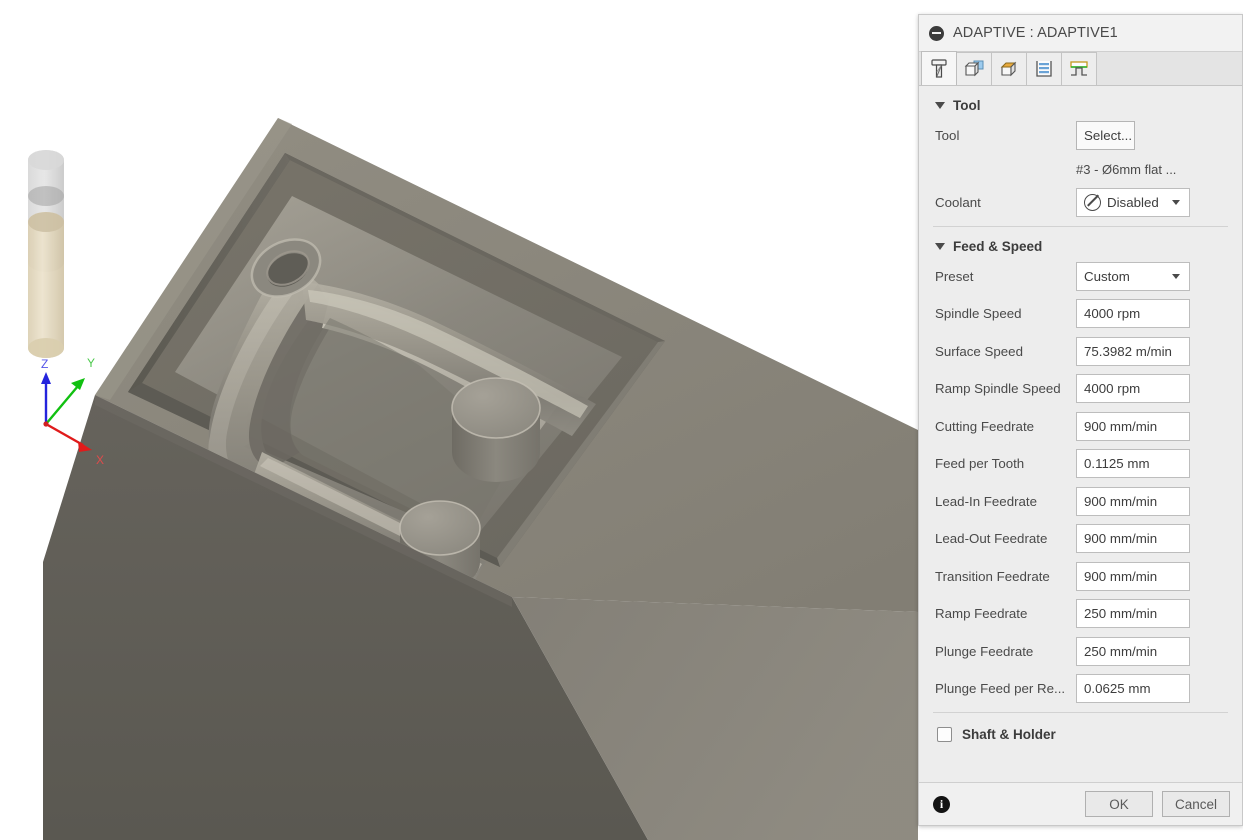  Describe the element at coordinates (1092, 202) in the screenshot. I see `no-entry-icon` at that location.